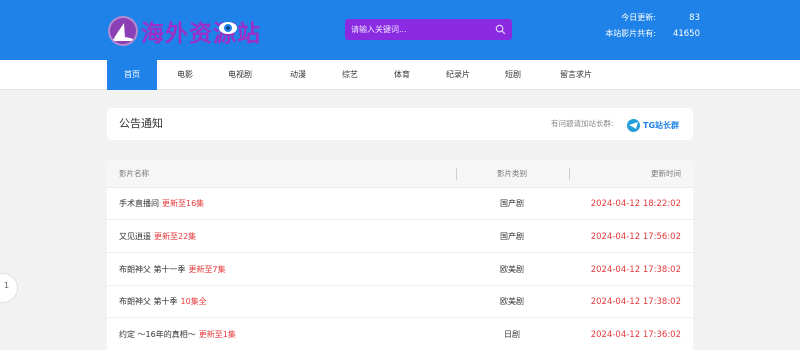 The image size is (800, 350). I want to click on stat-value: 83, so click(694, 18).